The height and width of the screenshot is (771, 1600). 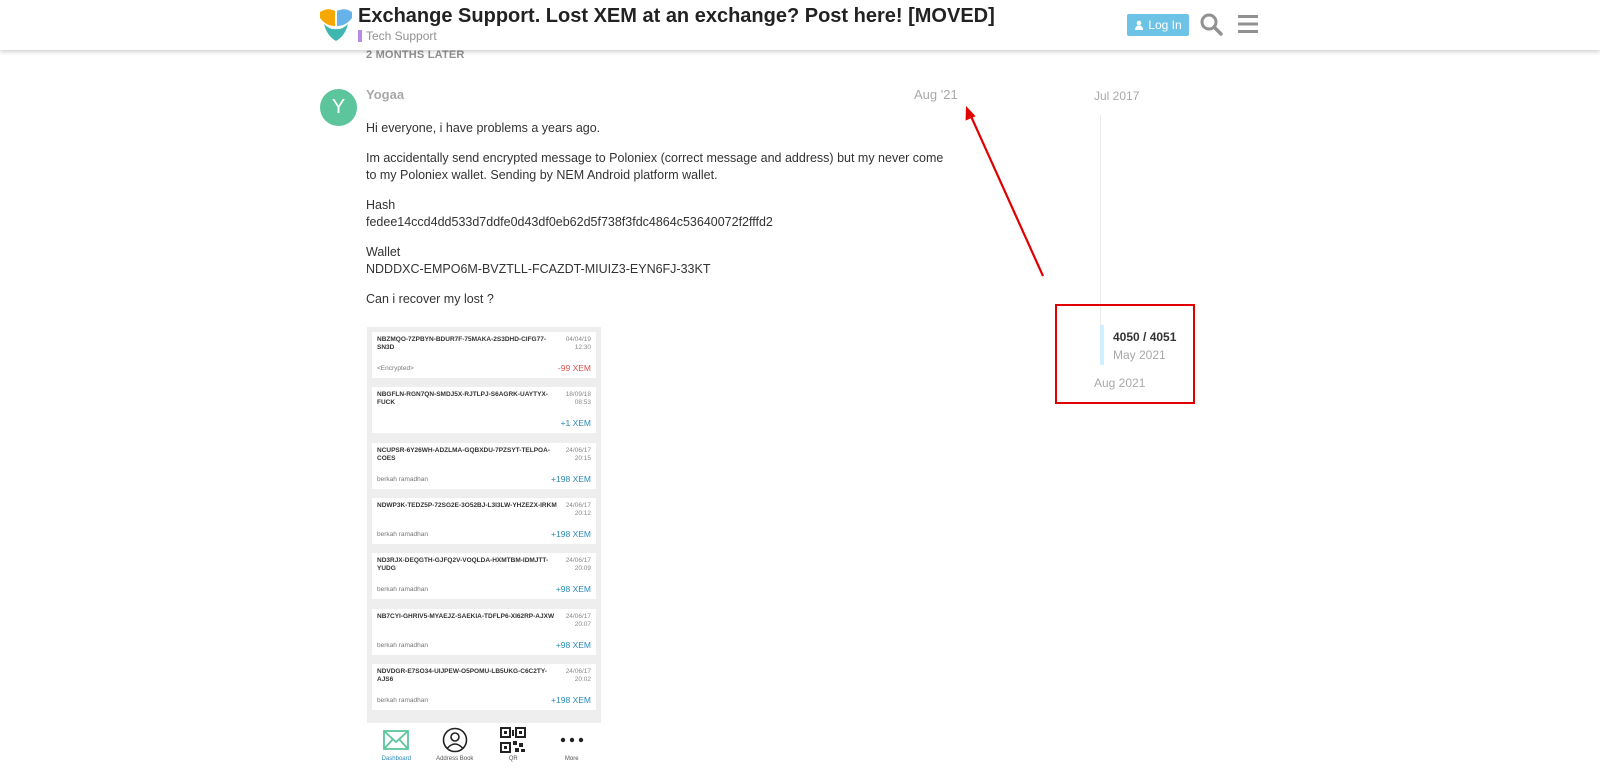 What do you see at coordinates (571, 344) in the screenshot?
I see `tx-datetime: 04/04/19 12:30` at bounding box center [571, 344].